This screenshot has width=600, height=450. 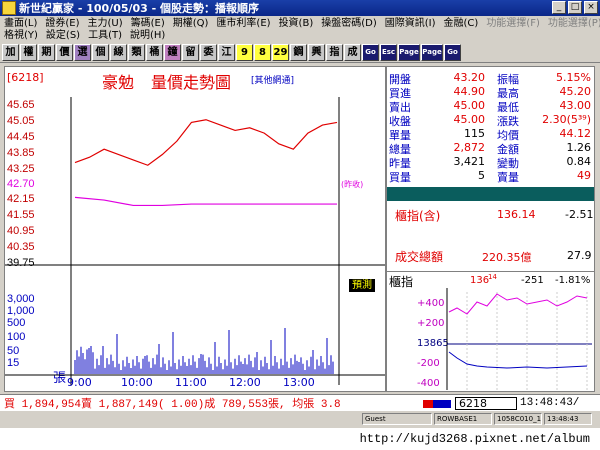 I want to click on toolbar-button: 鋼, so click(x=298, y=52).